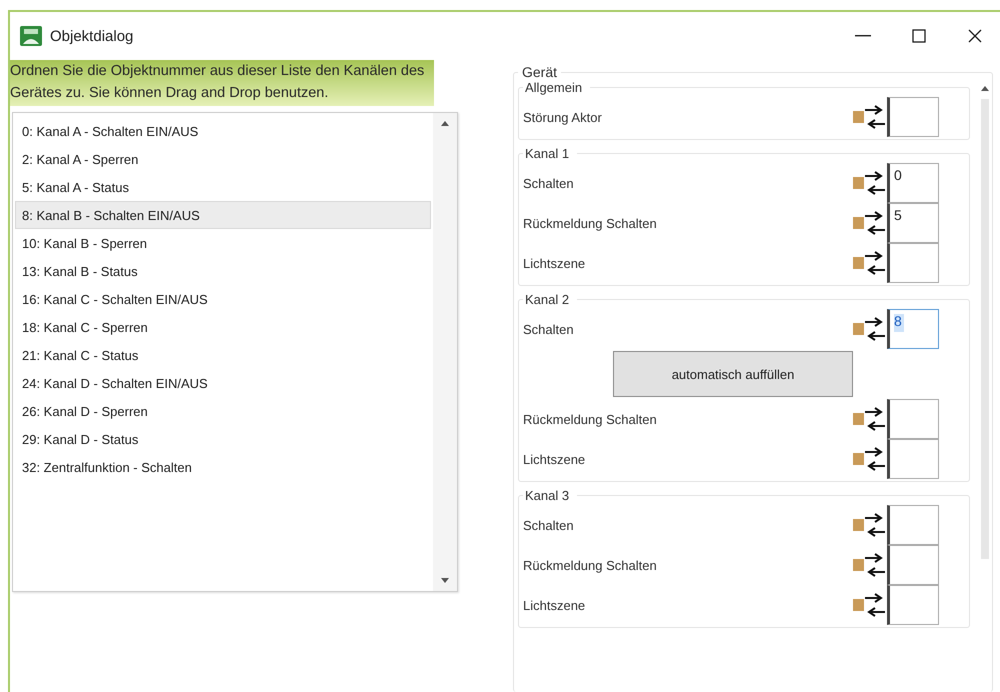  Describe the element at coordinates (445, 352) in the screenshot. I see `scrollbar` at that location.